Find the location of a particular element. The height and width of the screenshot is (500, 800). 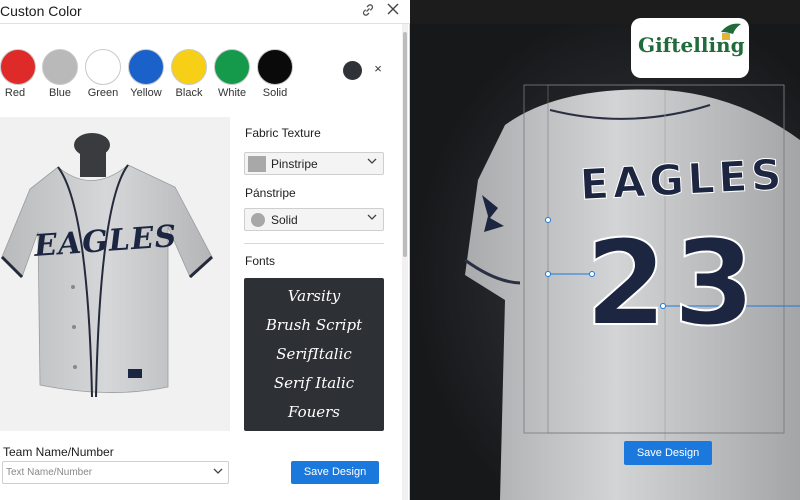

team-name-placeholder: Text Name/Number is located at coordinates (49, 472).